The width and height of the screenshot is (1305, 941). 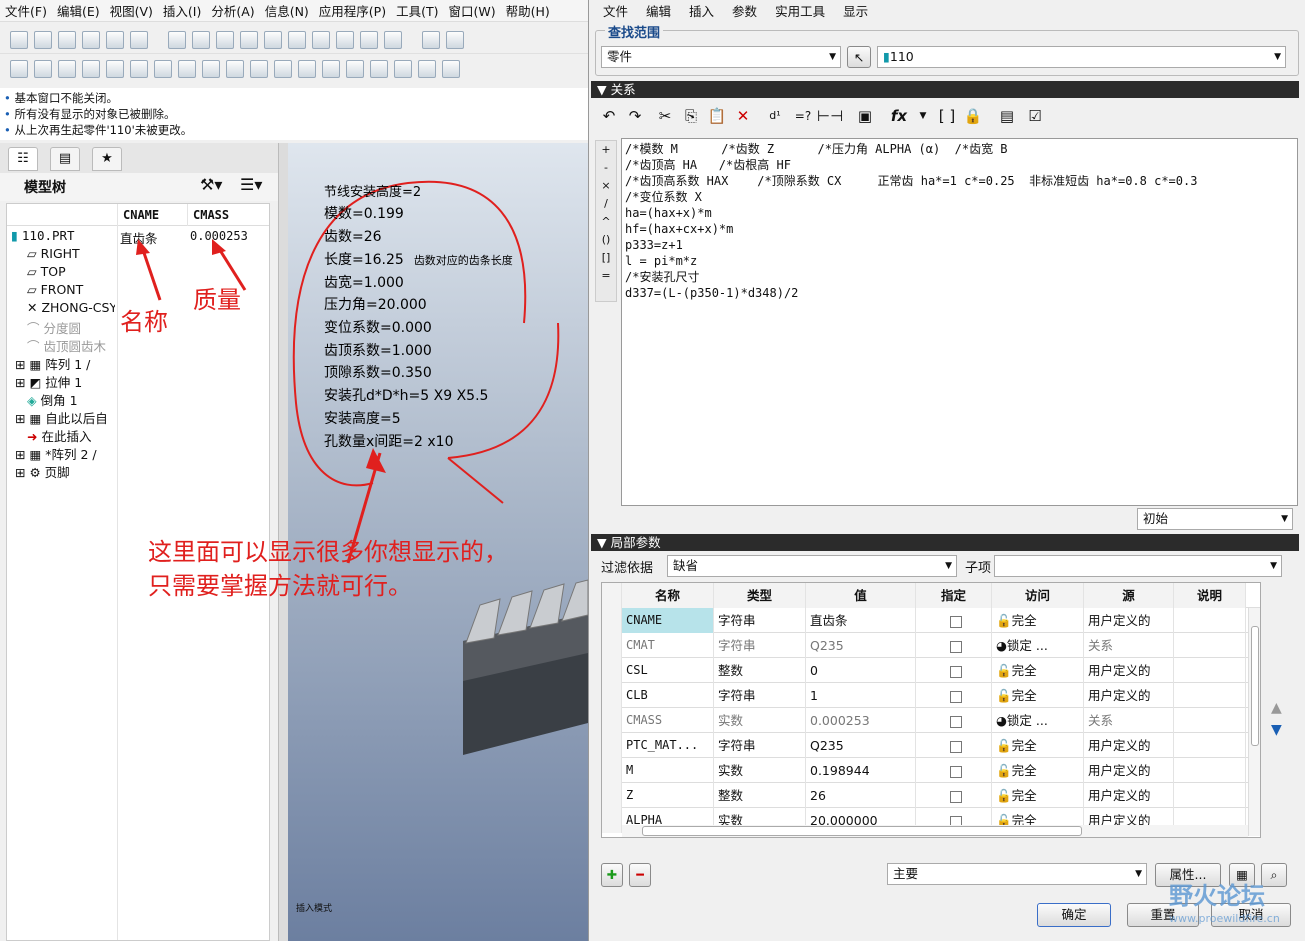 I want to click on tree-item-pattern-1: ⊞ ▦ 阵列 1 /, so click(x=65, y=363).